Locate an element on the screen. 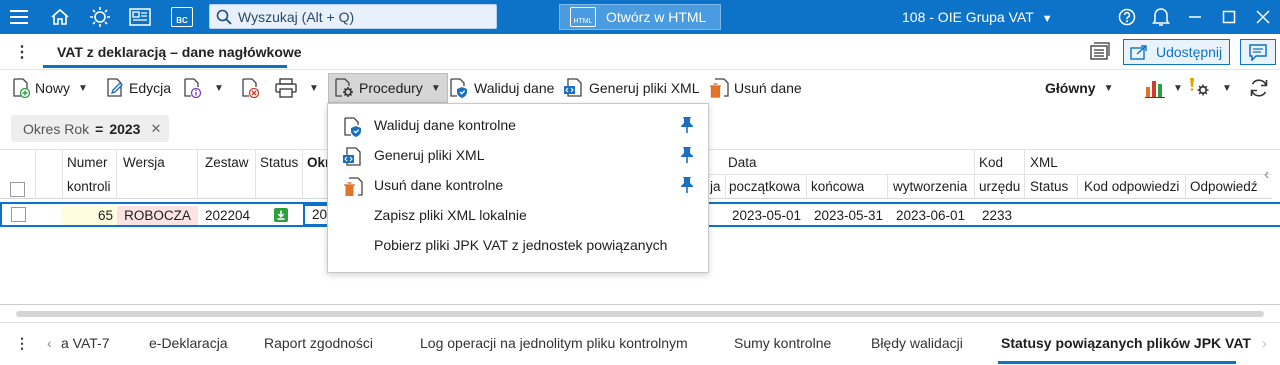 The height and width of the screenshot is (365, 1280). company-selector: 108 - OIE Grupa VAT ▼ is located at coordinates (977, 17).